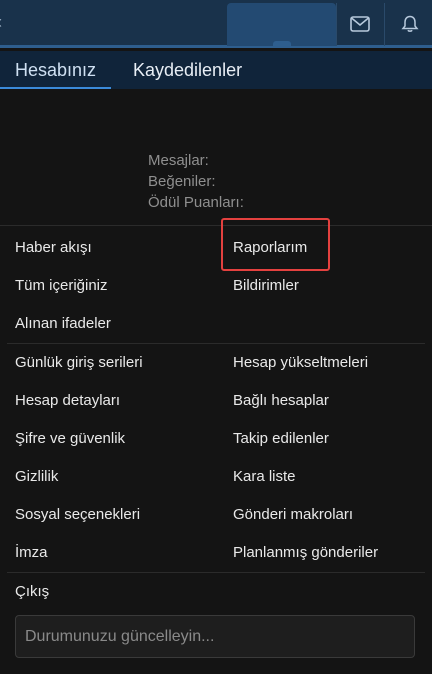 The width and height of the screenshot is (432, 674). Describe the element at coordinates (53, 248) in the screenshot. I see `menu-item-news-feed: Haber akışı` at that location.